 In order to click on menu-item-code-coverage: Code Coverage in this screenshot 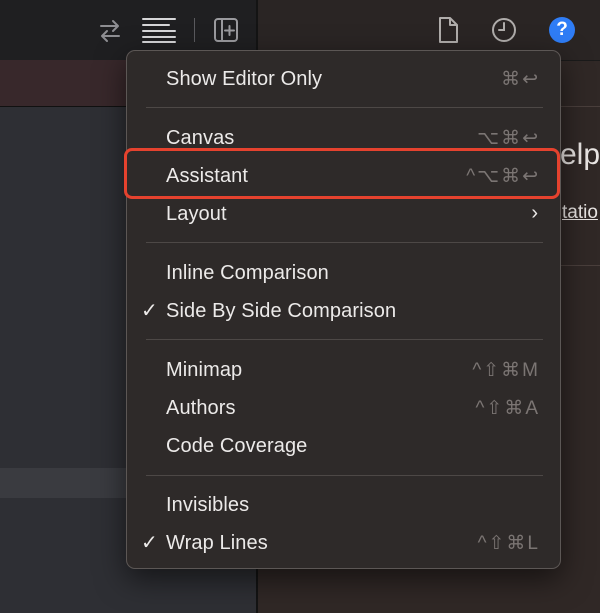, I will do `click(343, 446)`.